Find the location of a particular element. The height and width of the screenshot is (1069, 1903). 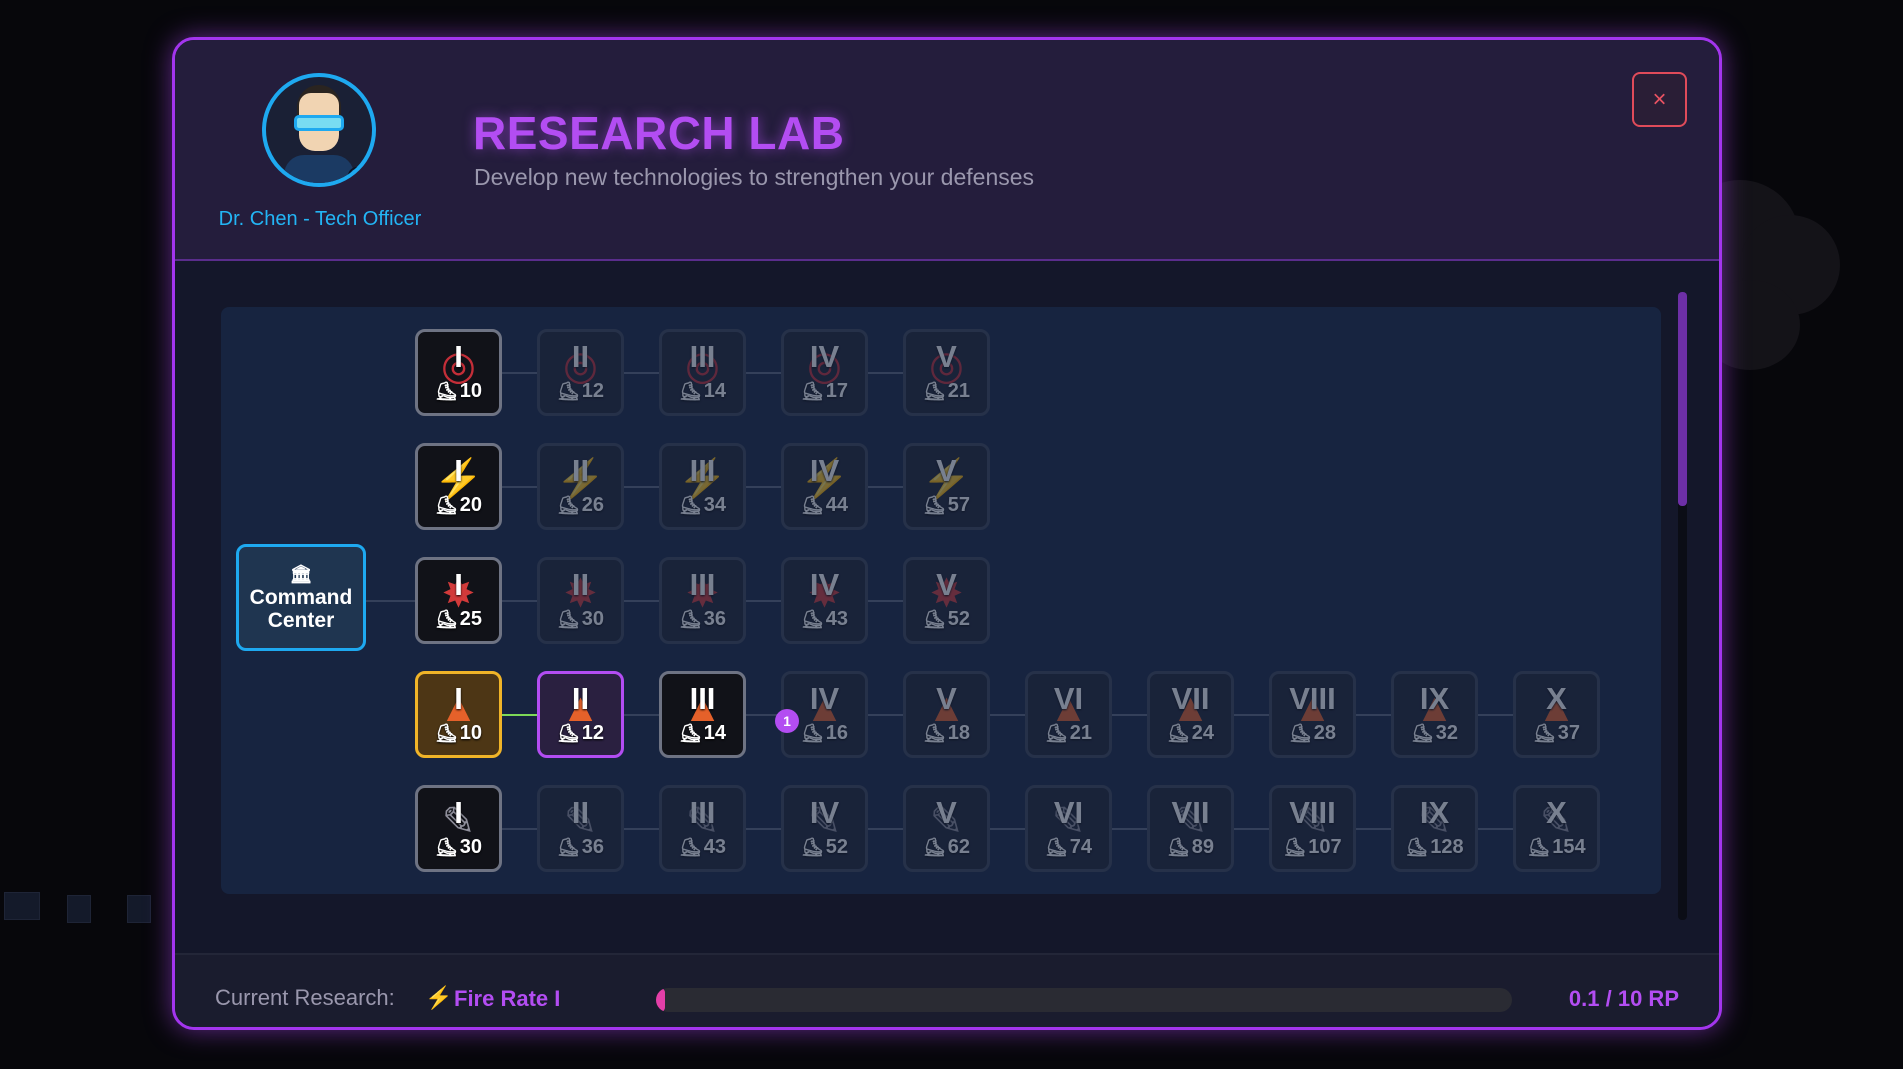

research-node-wrench-ii: ✎ II ⛸ 36 is located at coordinates (580, 828).